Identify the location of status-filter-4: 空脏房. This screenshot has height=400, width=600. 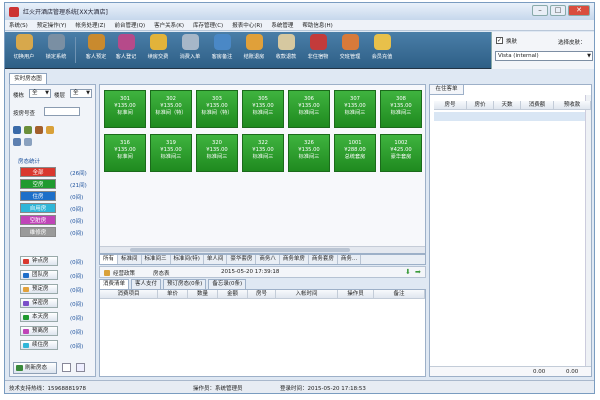
(38, 220).